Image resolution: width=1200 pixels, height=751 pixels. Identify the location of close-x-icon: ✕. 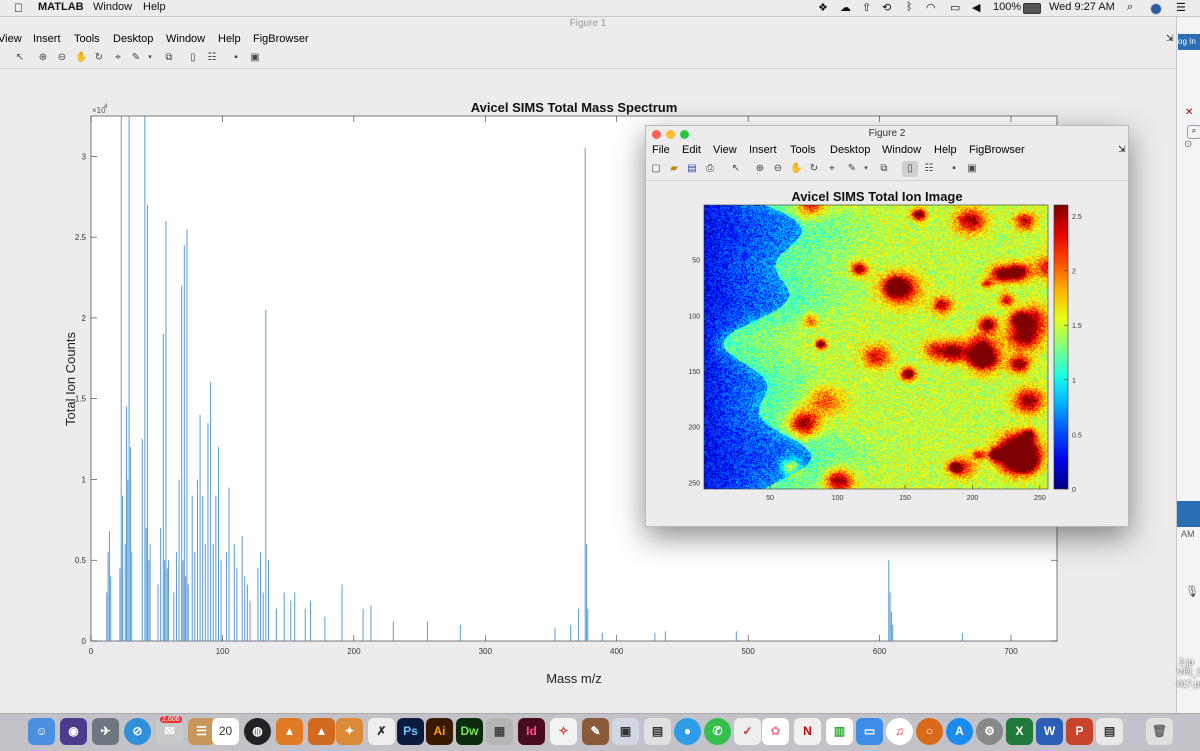
(1189, 112).